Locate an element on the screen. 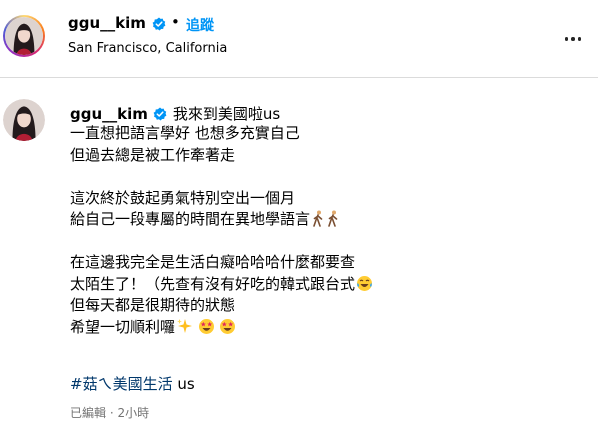 This screenshot has width=598, height=438. hashtag-link: #菇ㄟ美國生活 is located at coordinates (121, 384).